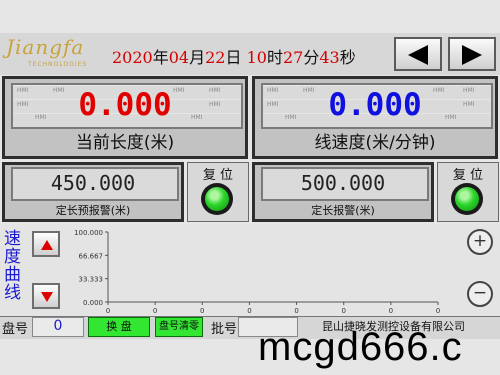  Describe the element at coordinates (91, 280) in the screenshot. I see `y-tick-label: 33.333` at that location.